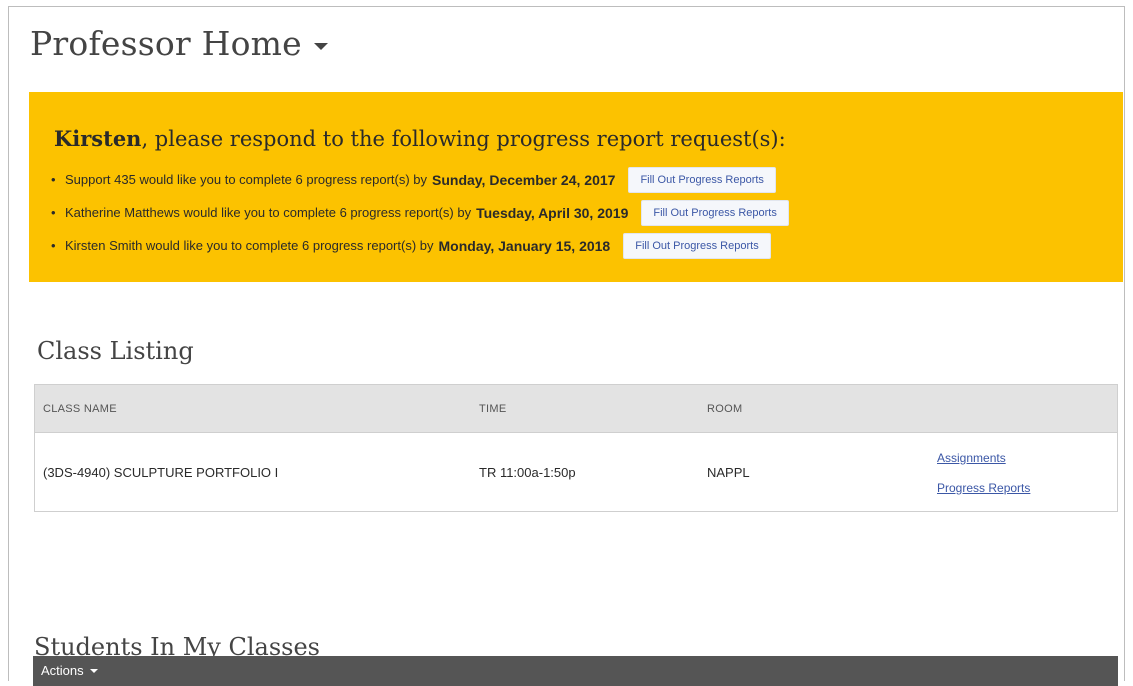 The height and width of the screenshot is (686, 1133). Describe the element at coordinates (527, 472) in the screenshot. I see `class-time-cell: TR 11:00a-1:50p` at that location.